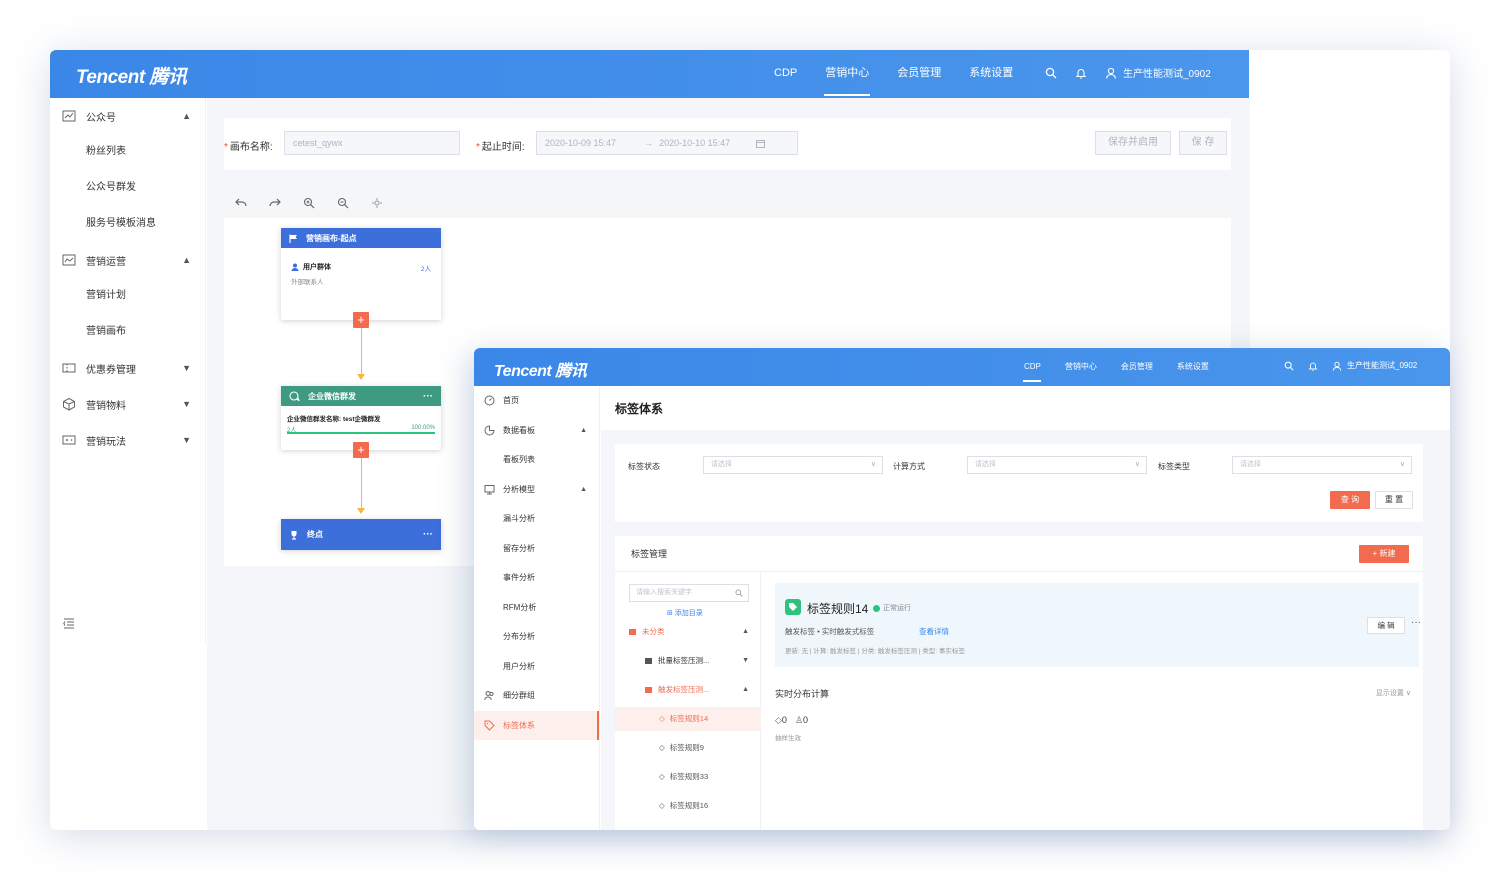 Image resolution: width=1500 pixels, height=880 pixels. Describe the element at coordinates (662, 747) in the screenshot. I see `tag-icon: ◇` at that location.